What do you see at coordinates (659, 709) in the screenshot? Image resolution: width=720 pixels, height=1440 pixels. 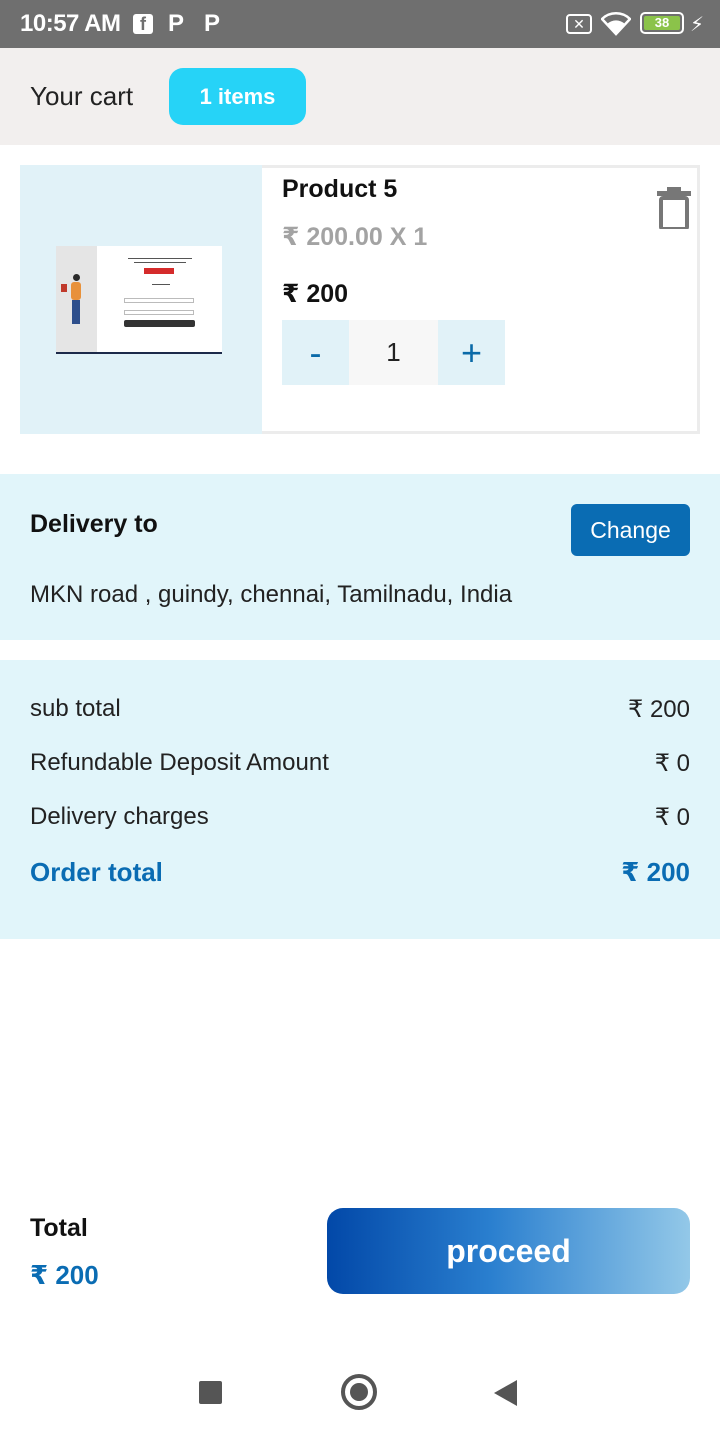 I see `summary-value: ₹ 200` at bounding box center [659, 709].